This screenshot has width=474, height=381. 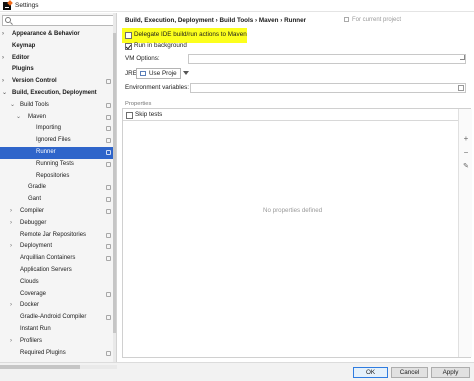 I want to click on sidebar-item-editor: › Editor, so click(x=58, y=59).